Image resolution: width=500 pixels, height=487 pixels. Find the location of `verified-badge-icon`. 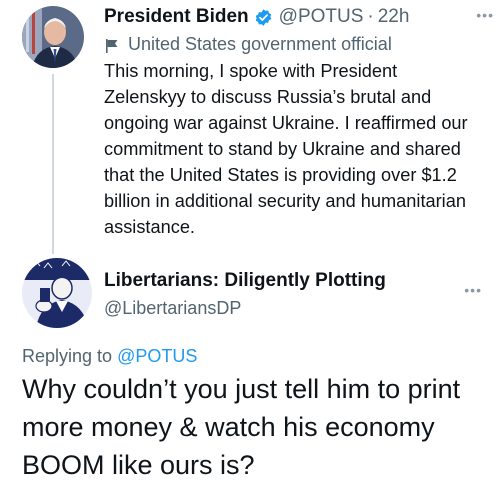

verified-badge-icon is located at coordinates (263, 17).